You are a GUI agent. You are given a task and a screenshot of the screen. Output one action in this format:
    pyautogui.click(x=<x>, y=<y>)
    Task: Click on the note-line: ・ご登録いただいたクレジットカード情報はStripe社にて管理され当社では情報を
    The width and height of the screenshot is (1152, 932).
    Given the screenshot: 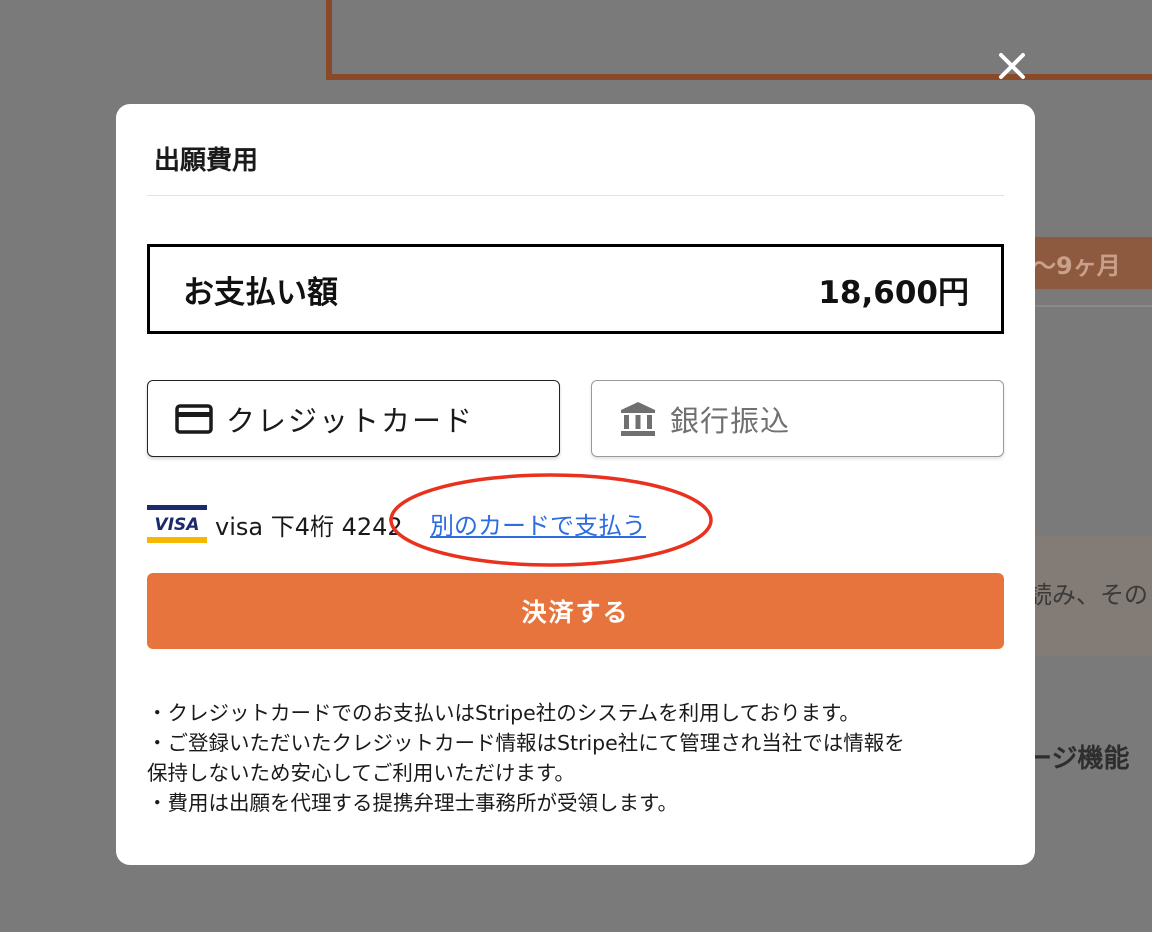 What is the action you would take?
    pyautogui.click(x=526, y=743)
    